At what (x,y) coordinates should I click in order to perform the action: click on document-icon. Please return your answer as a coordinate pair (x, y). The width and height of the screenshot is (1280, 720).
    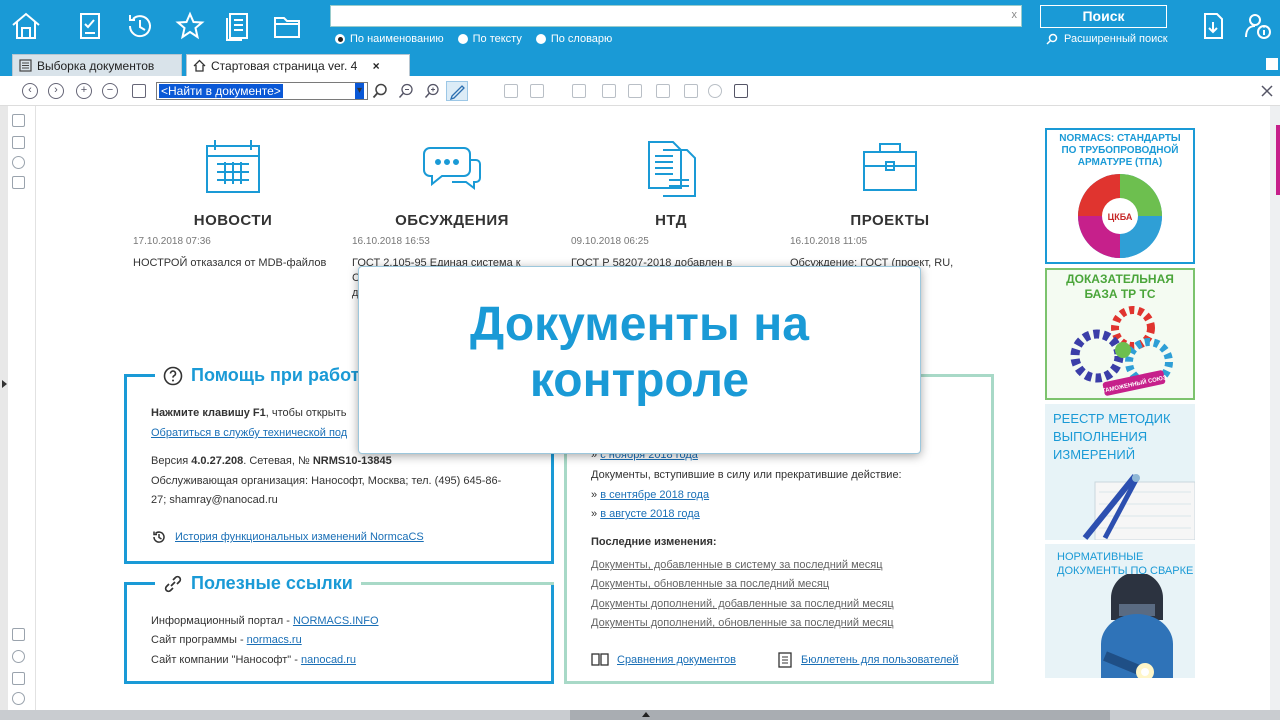
    Looking at the image, I should click on (238, 26).